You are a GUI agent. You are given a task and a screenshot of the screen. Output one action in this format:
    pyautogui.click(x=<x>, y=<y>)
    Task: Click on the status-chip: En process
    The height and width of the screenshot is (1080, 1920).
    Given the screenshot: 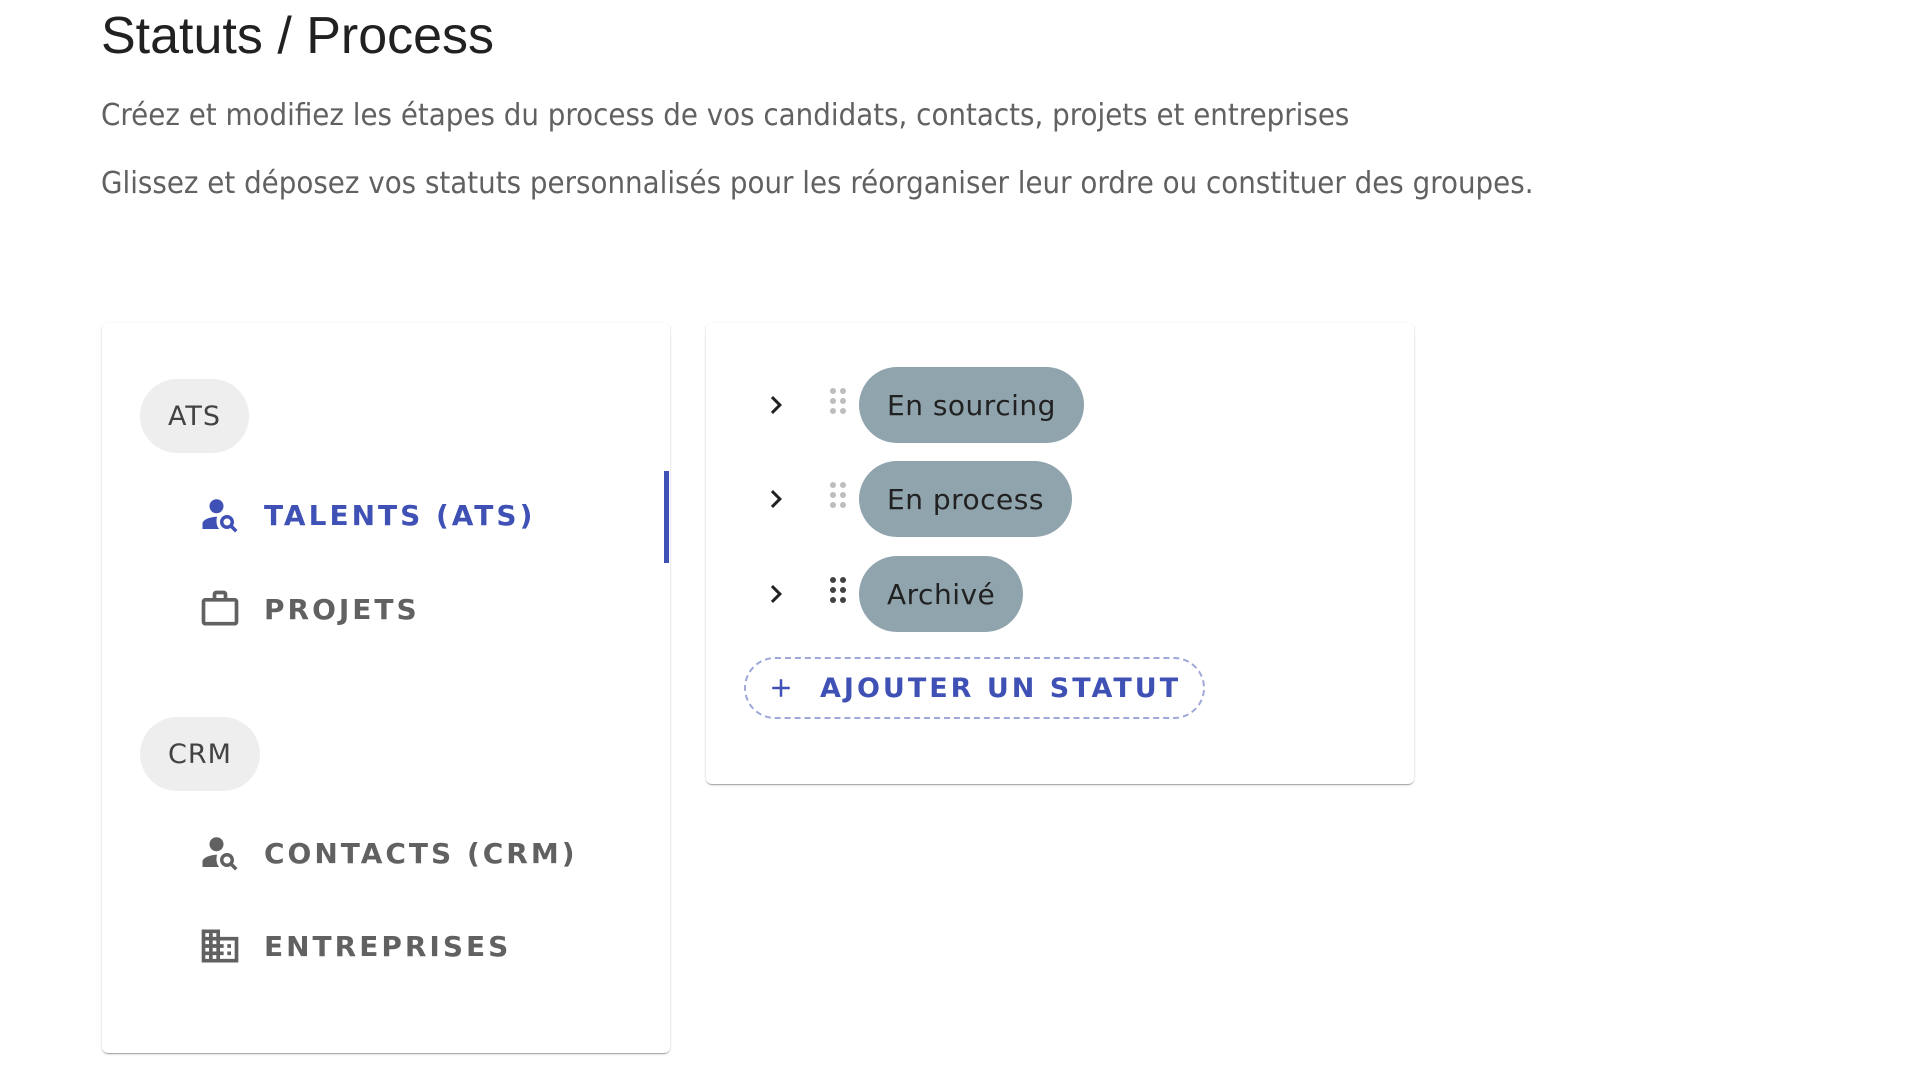 What is the action you would take?
    pyautogui.click(x=965, y=499)
    